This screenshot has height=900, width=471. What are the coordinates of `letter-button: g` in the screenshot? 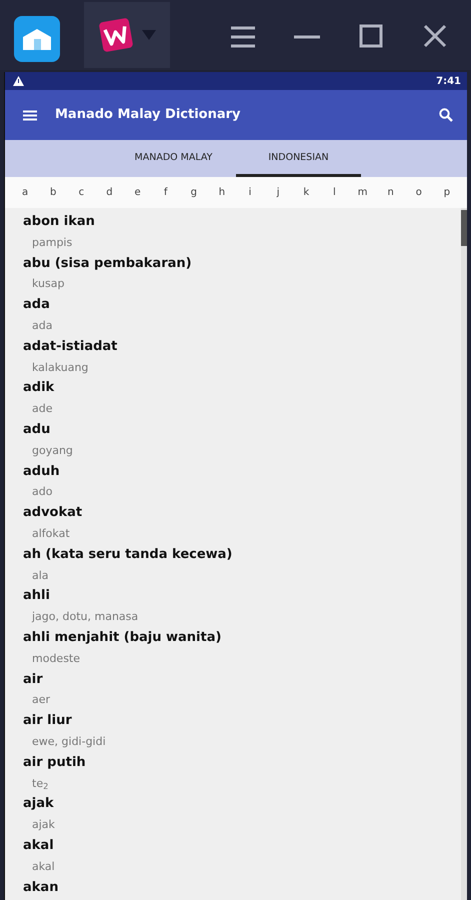 It's located at (194, 192).